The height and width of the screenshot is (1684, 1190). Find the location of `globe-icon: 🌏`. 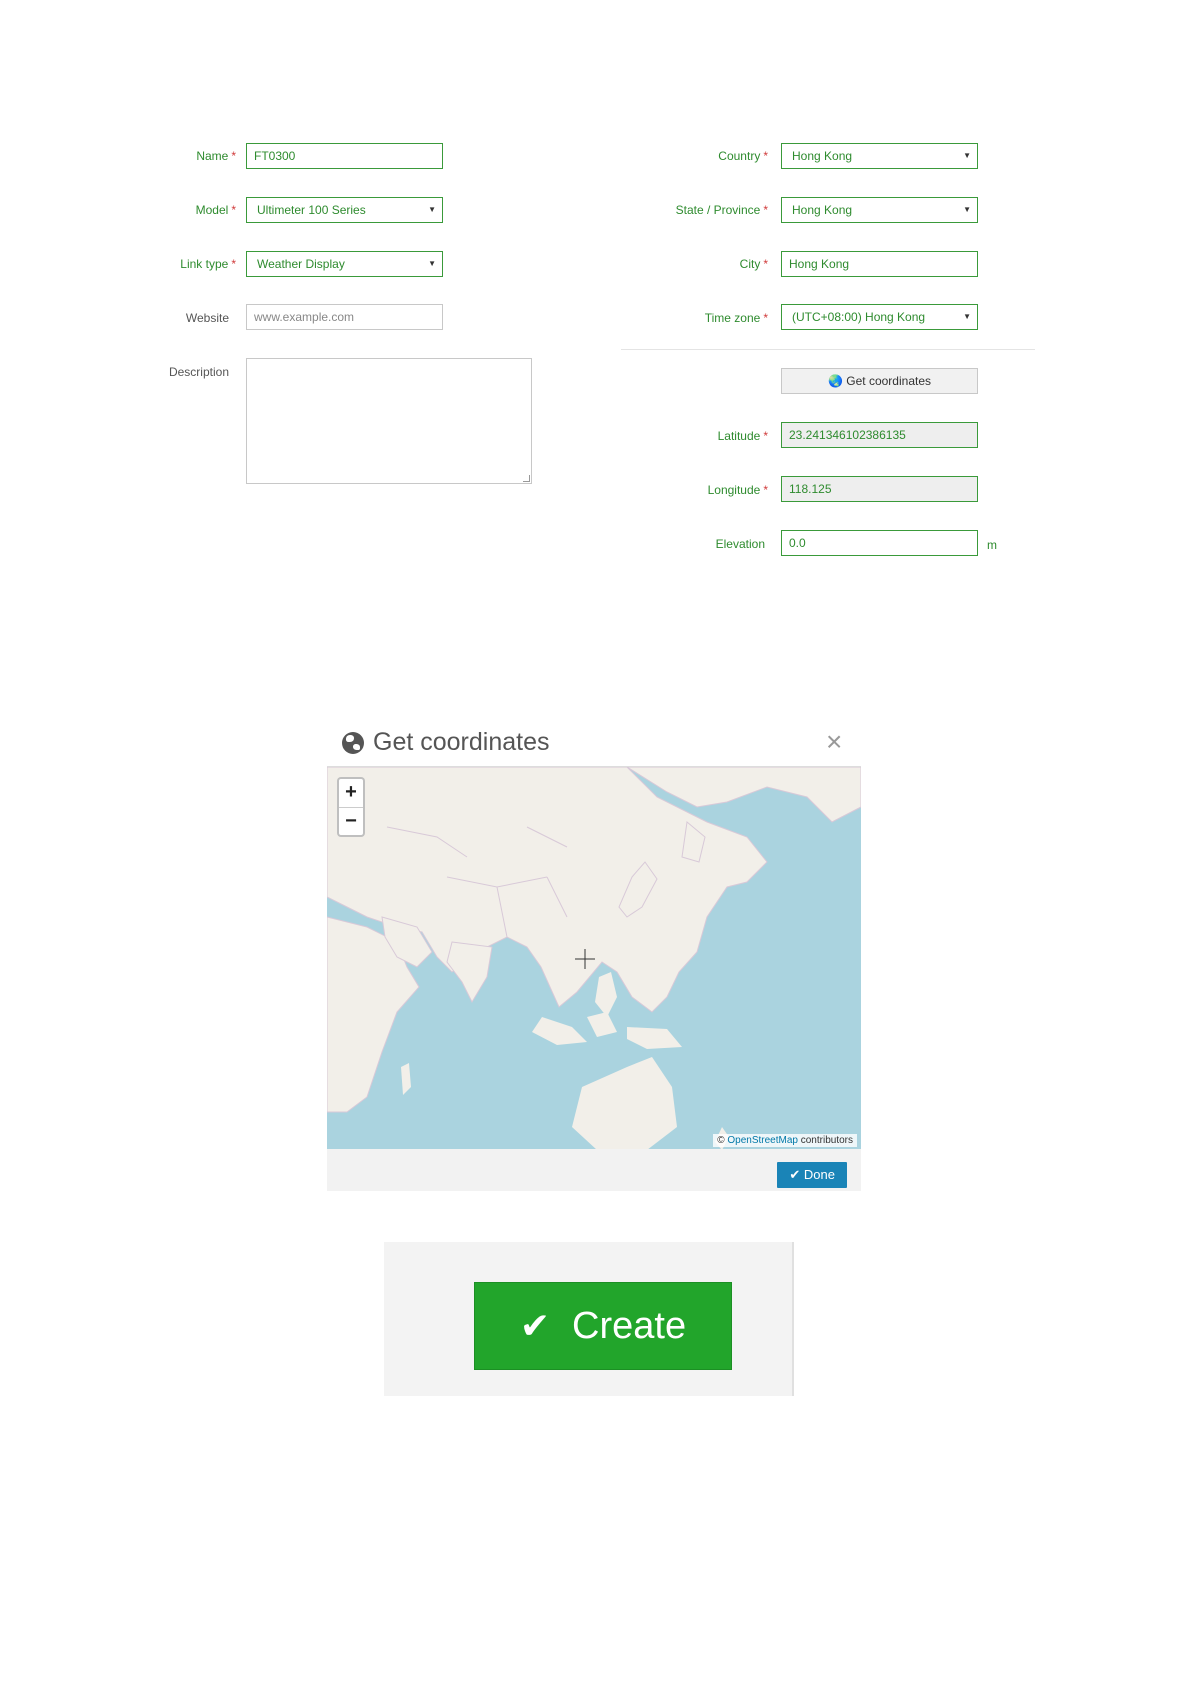

globe-icon: 🌏 is located at coordinates (835, 381).